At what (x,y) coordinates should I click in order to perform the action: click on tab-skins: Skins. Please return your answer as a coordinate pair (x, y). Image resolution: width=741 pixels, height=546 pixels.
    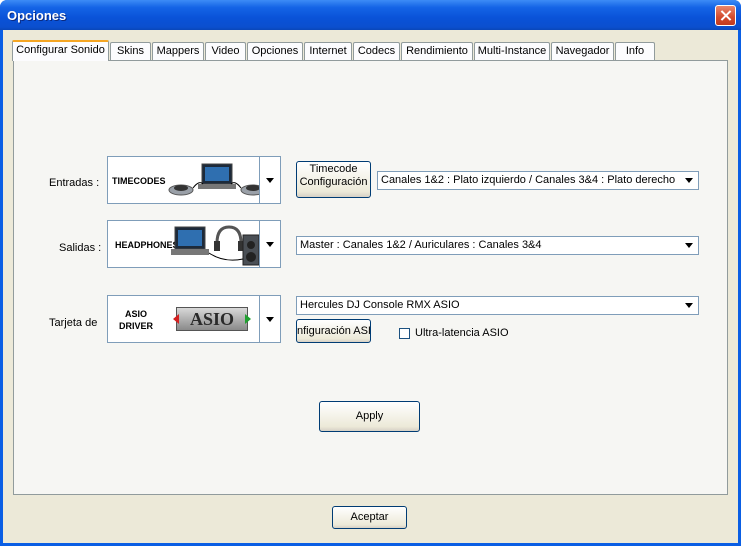
    Looking at the image, I should click on (130, 51).